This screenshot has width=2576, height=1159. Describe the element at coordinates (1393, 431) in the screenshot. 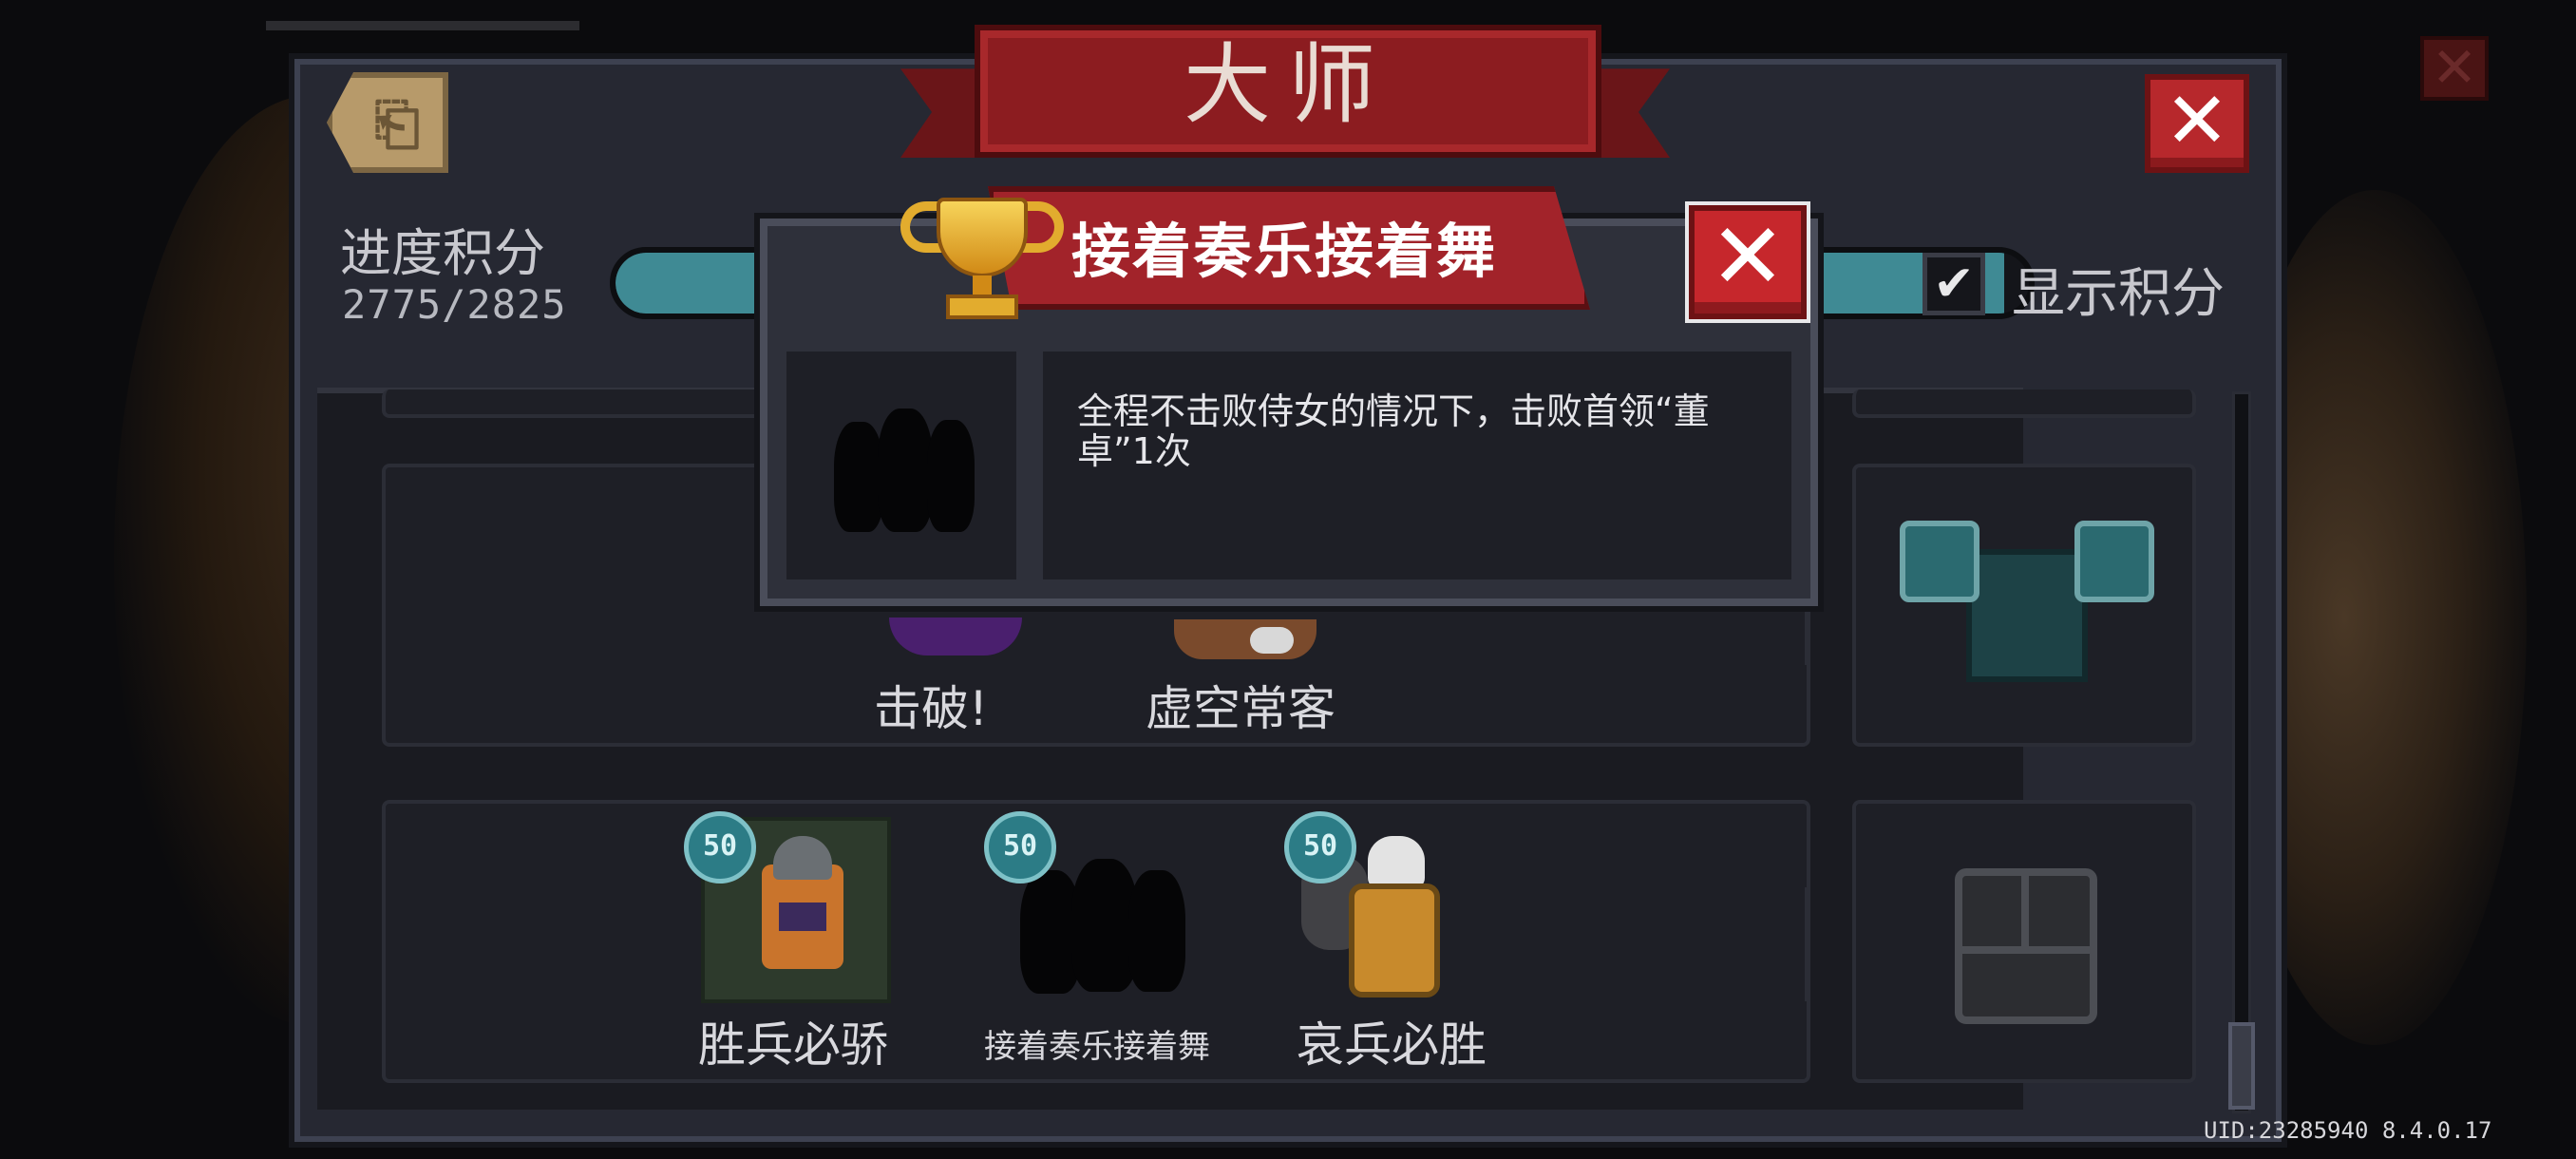

I see `popup-description: 全程不击败侍女的情况下，击败首领“董卓”1次` at that location.